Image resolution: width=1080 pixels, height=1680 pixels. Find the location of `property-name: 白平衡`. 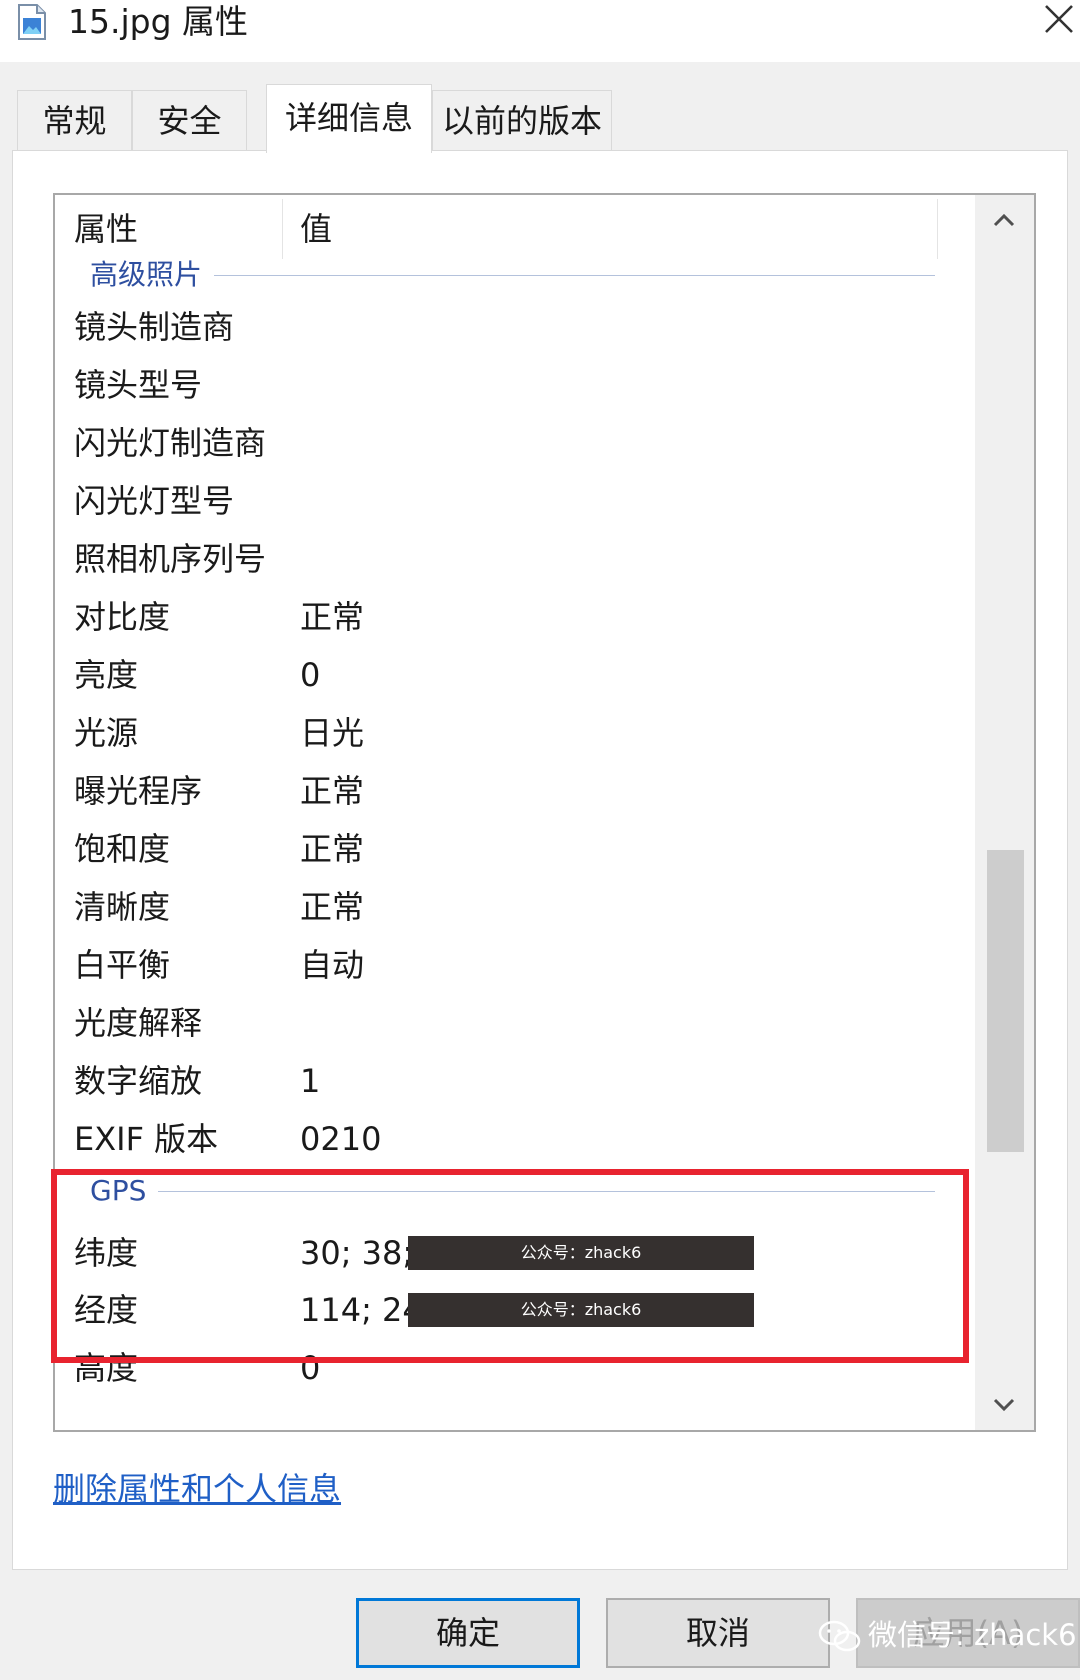

property-name: 白平衡 is located at coordinates (122, 965).